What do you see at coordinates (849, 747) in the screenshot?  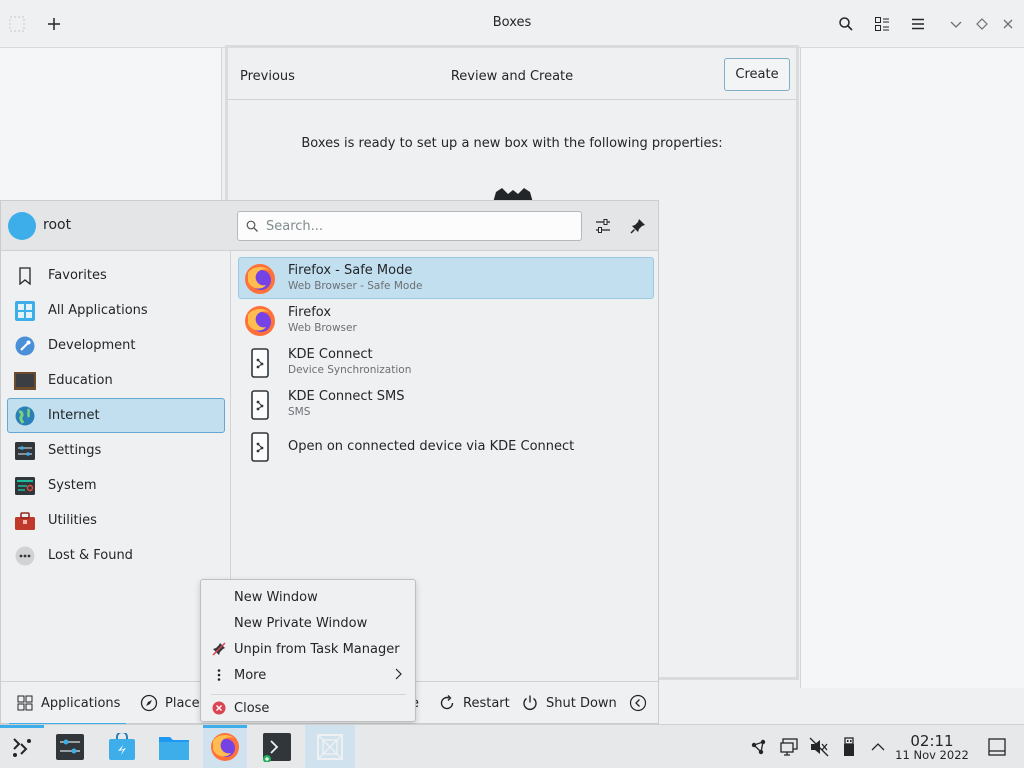 I see `usb-device-icon` at bounding box center [849, 747].